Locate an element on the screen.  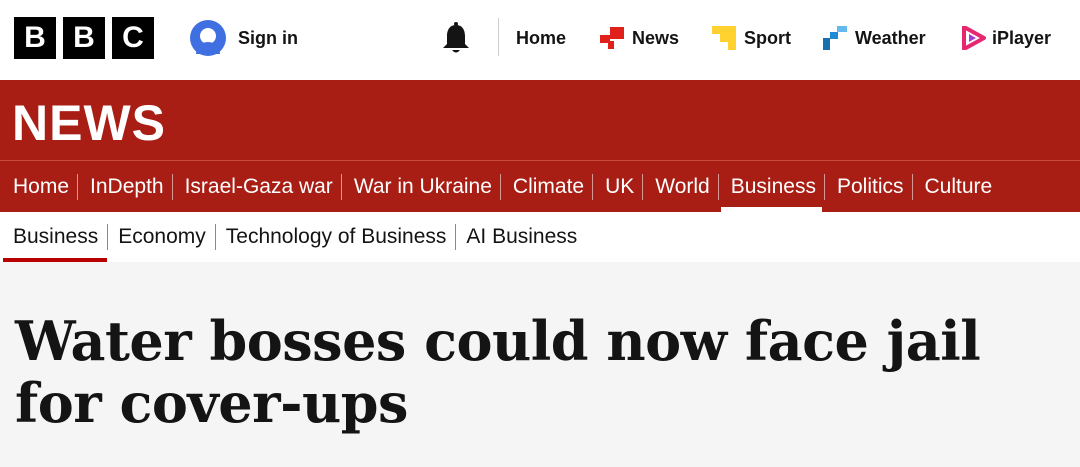
nav-item-israel-gaza-war: Israel-Gaza war is located at coordinates (257, 186).